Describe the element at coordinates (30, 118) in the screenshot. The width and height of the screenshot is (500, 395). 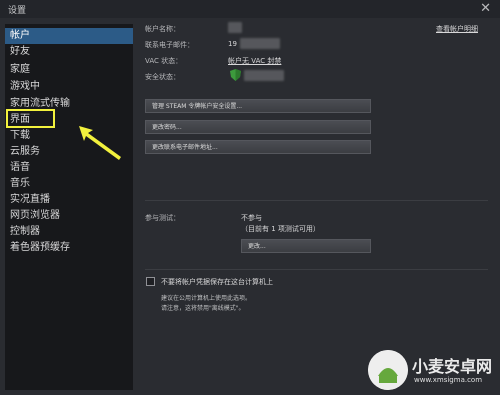
I see `interface-highlight-box` at that location.